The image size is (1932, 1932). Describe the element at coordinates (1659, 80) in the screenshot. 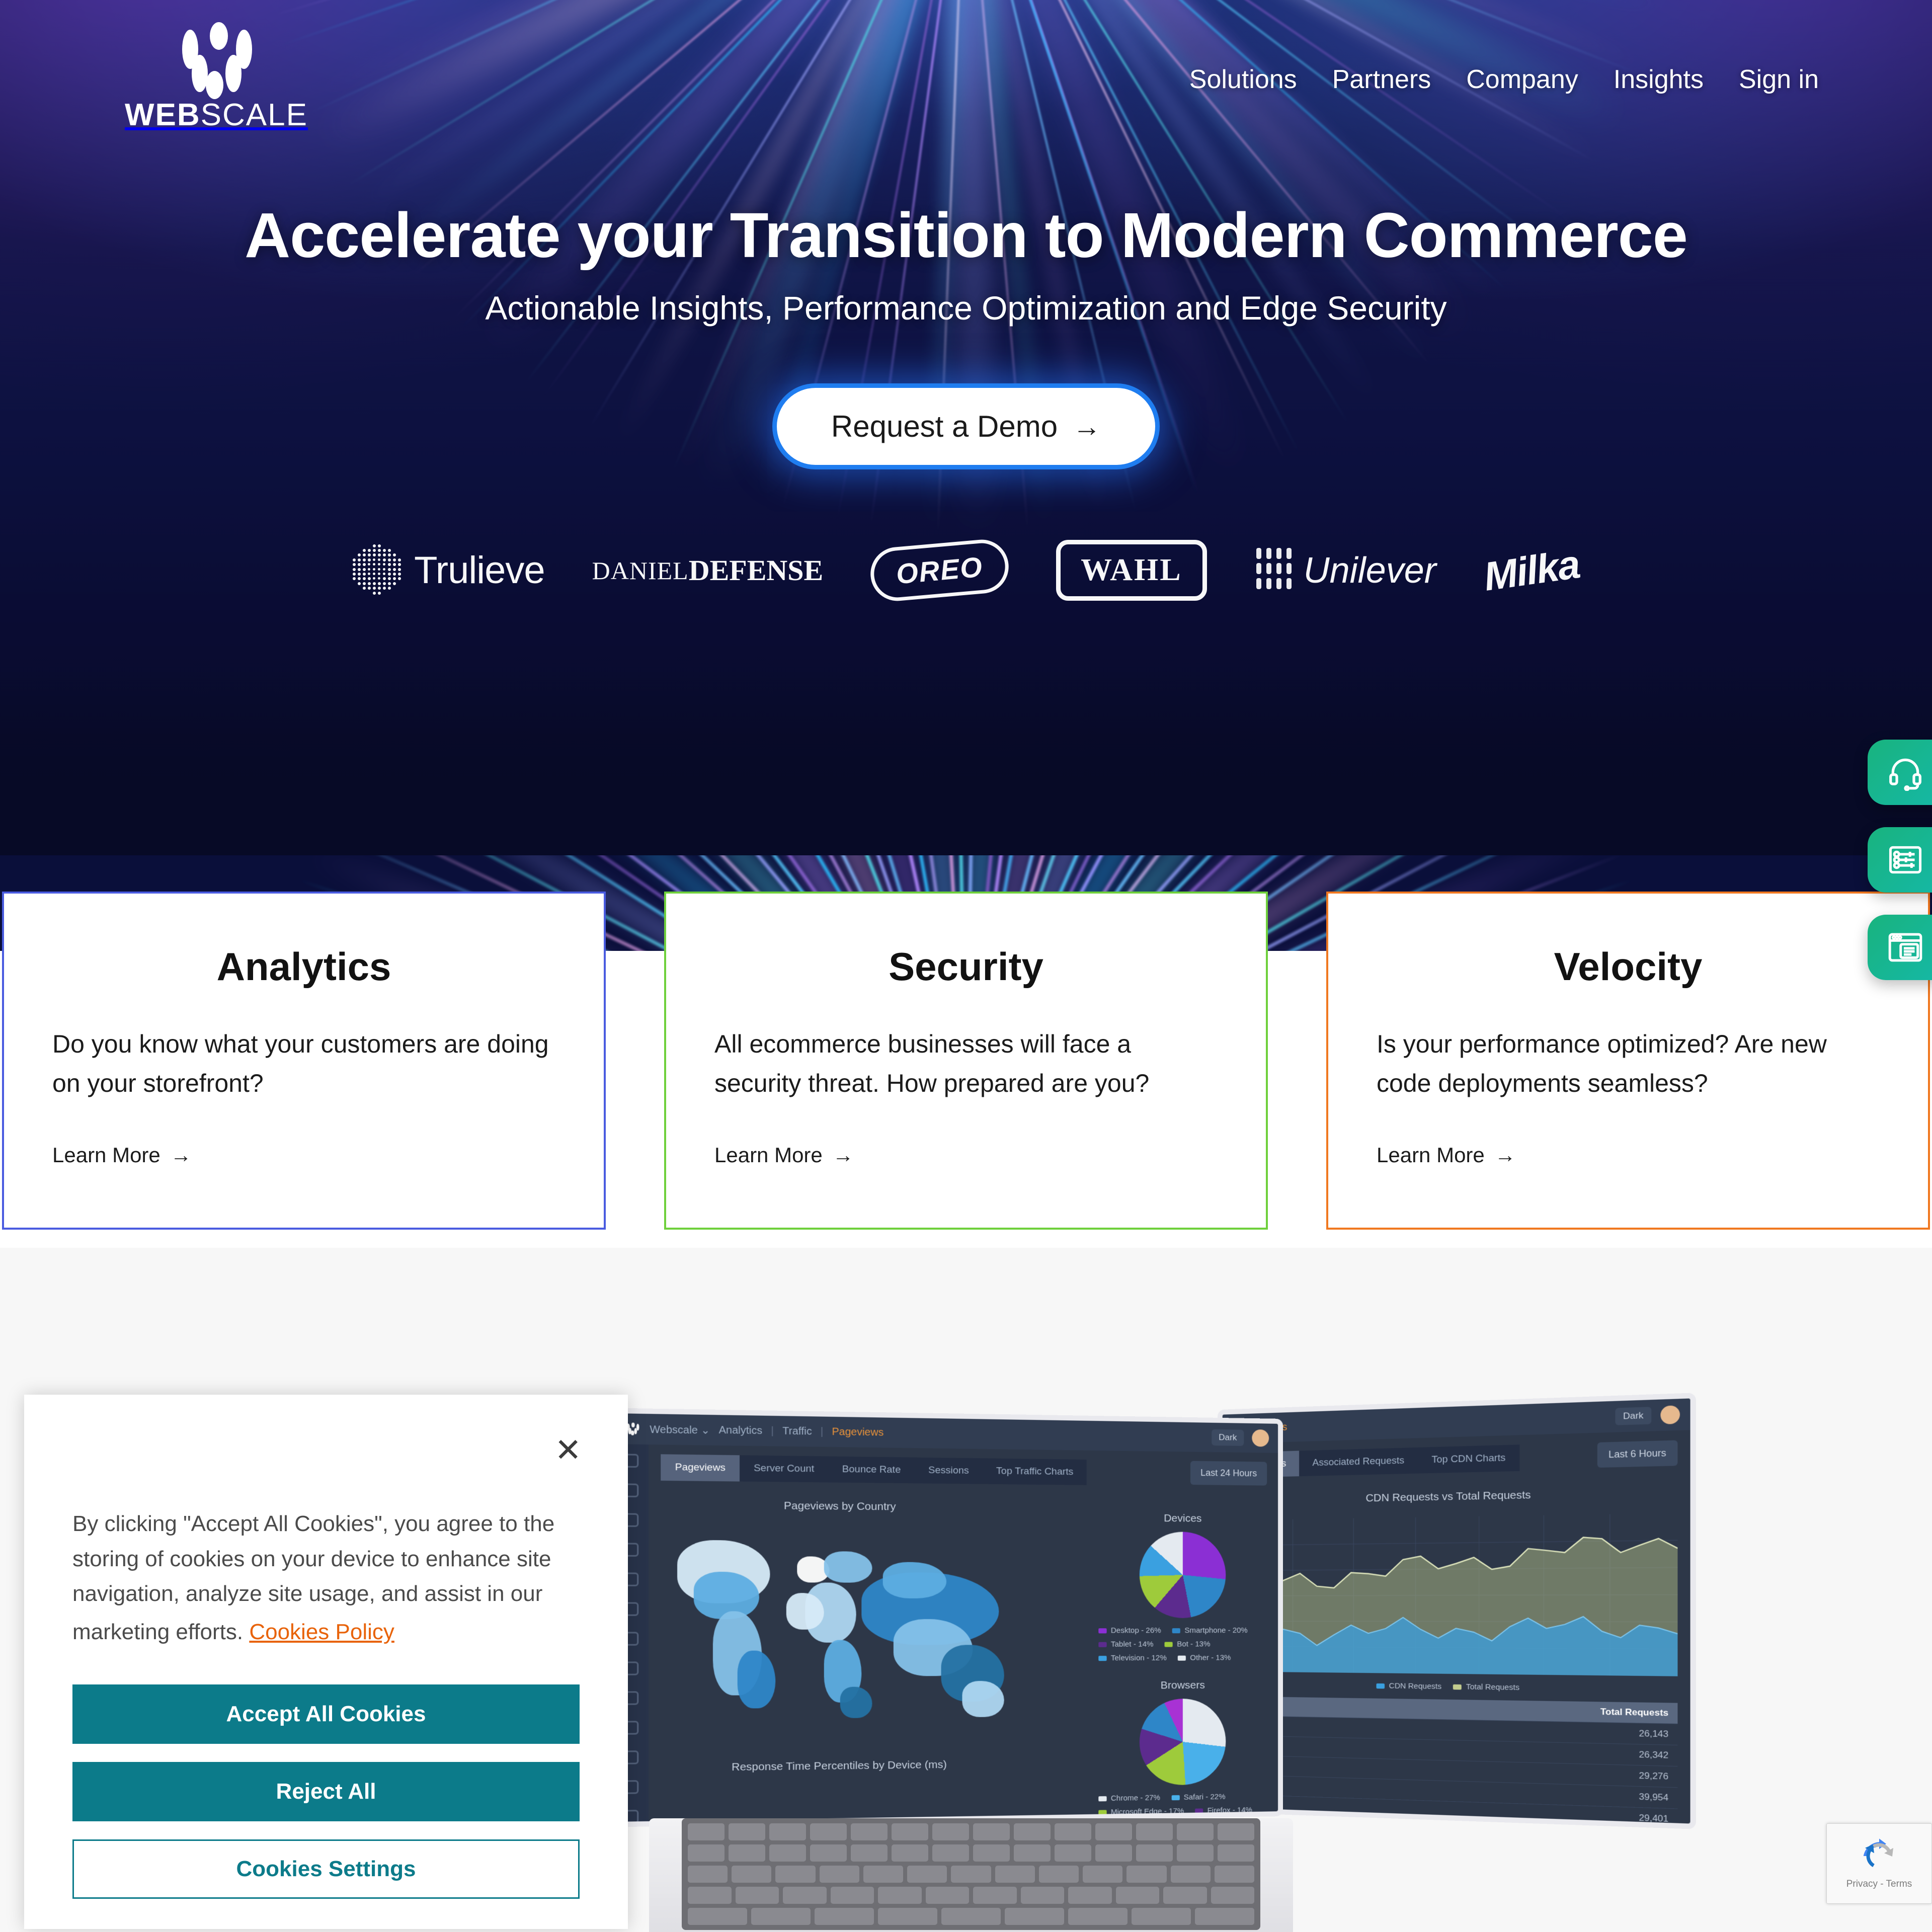

I see `nav-item-insights: Insights` at that location.